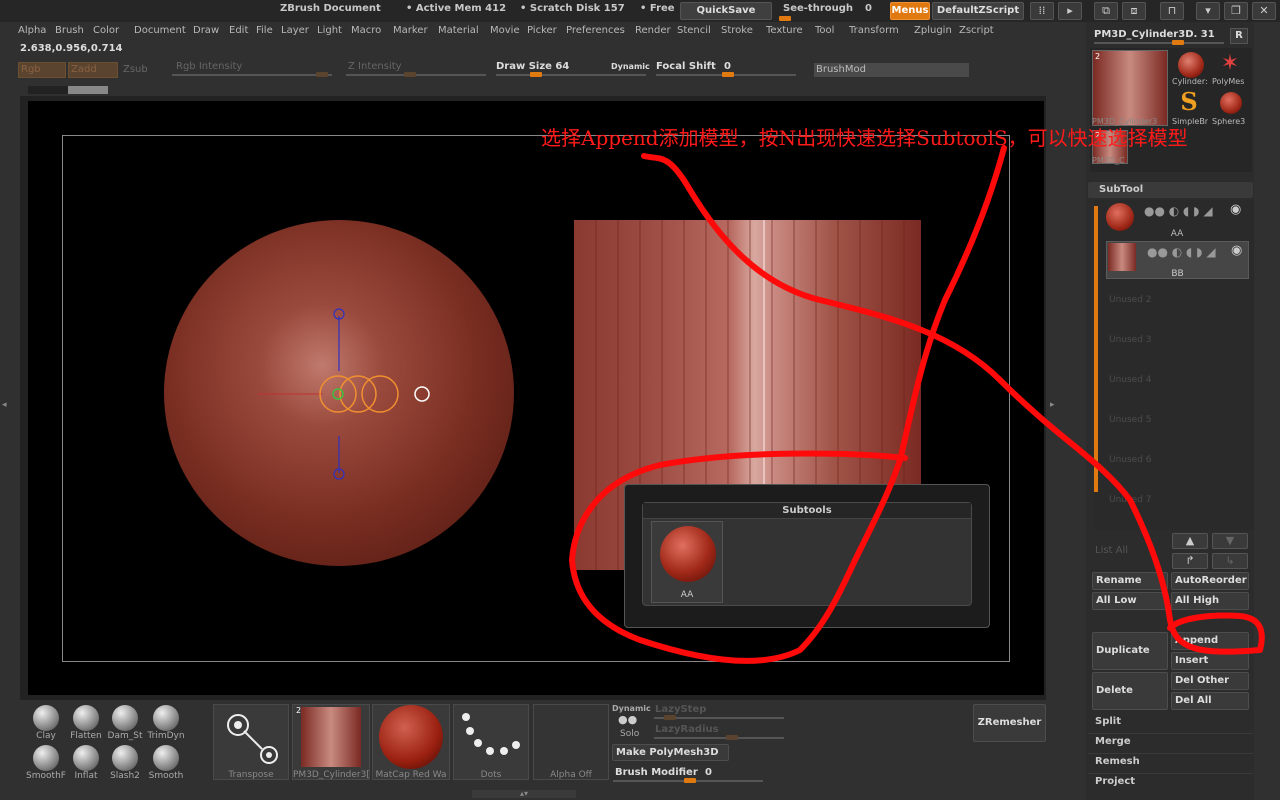  What do you see at coordinates (670, 717) in the screenshot?
I see `lazystep-knob` at bounding box center [670, 717].